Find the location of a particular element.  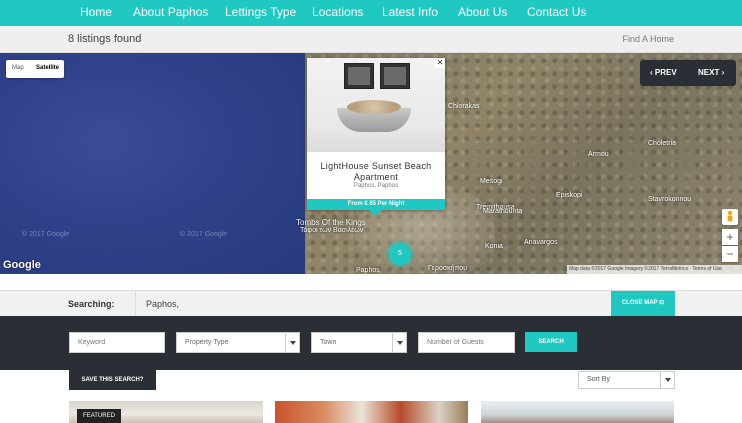

map-label-choletria: Choletria is located at coordinates (662, 143).